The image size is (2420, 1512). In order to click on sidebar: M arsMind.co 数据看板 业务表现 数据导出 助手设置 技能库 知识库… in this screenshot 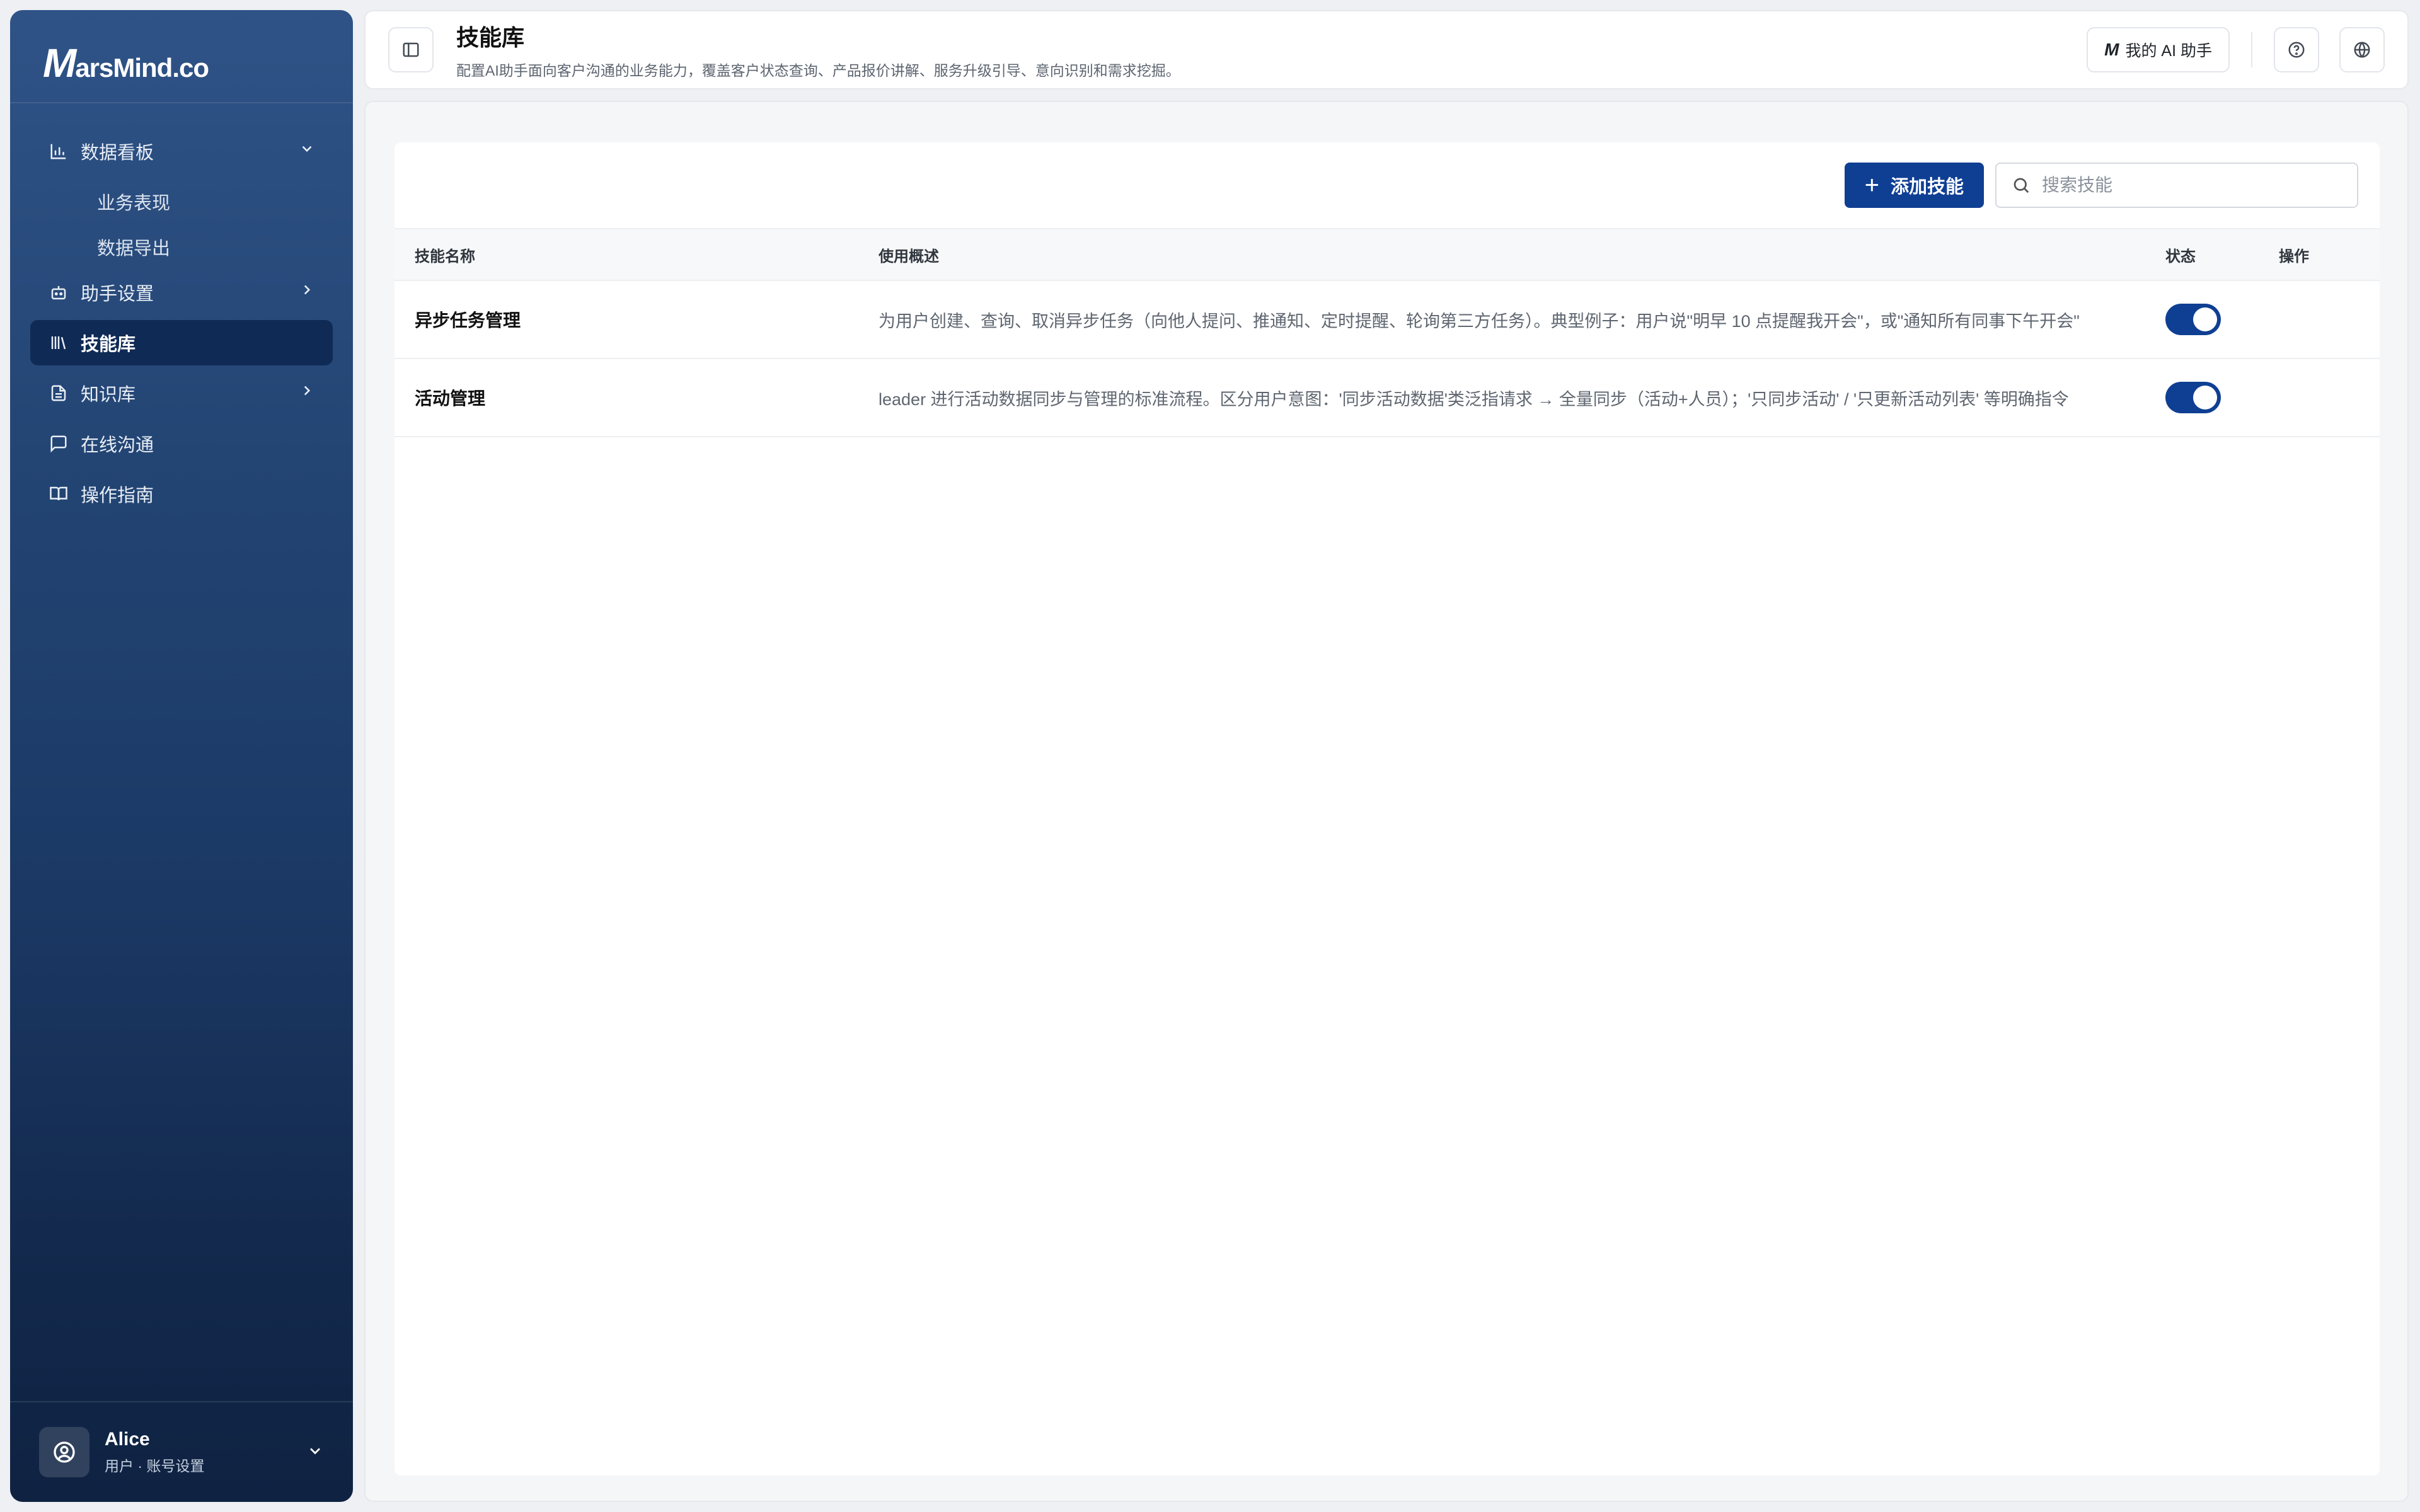, I will do `click(181, 756)`.